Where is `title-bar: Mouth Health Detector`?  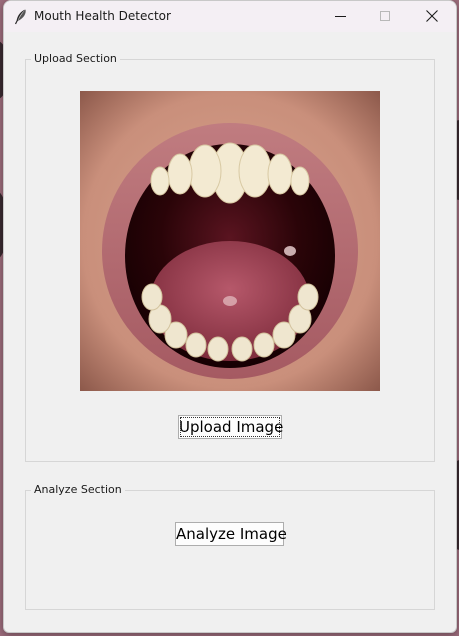
title-bar: Mouth Health Detector is located at coordinates (230, 16).